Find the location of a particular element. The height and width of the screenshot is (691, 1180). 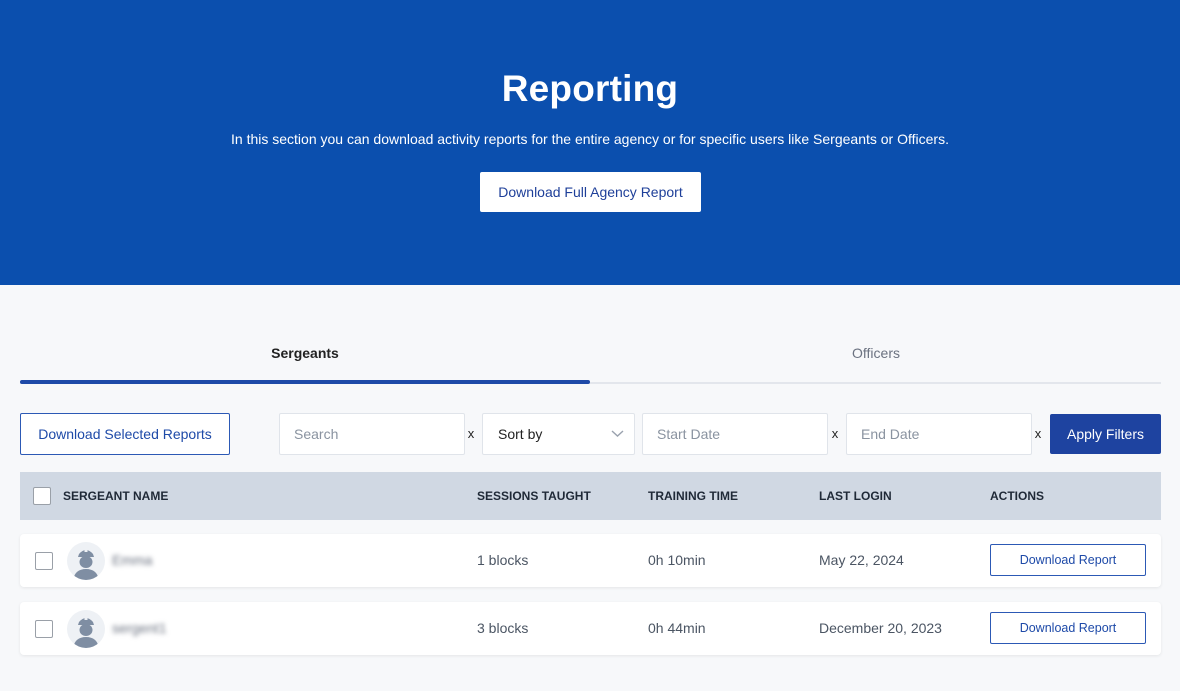

clear-start-date-button: x is located at coordinates (835, 433).